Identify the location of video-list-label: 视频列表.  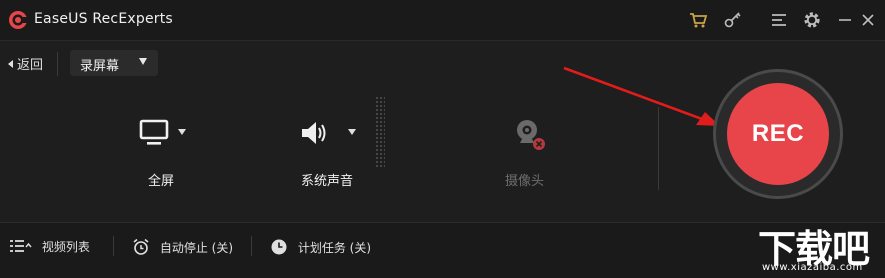
(65, 247).